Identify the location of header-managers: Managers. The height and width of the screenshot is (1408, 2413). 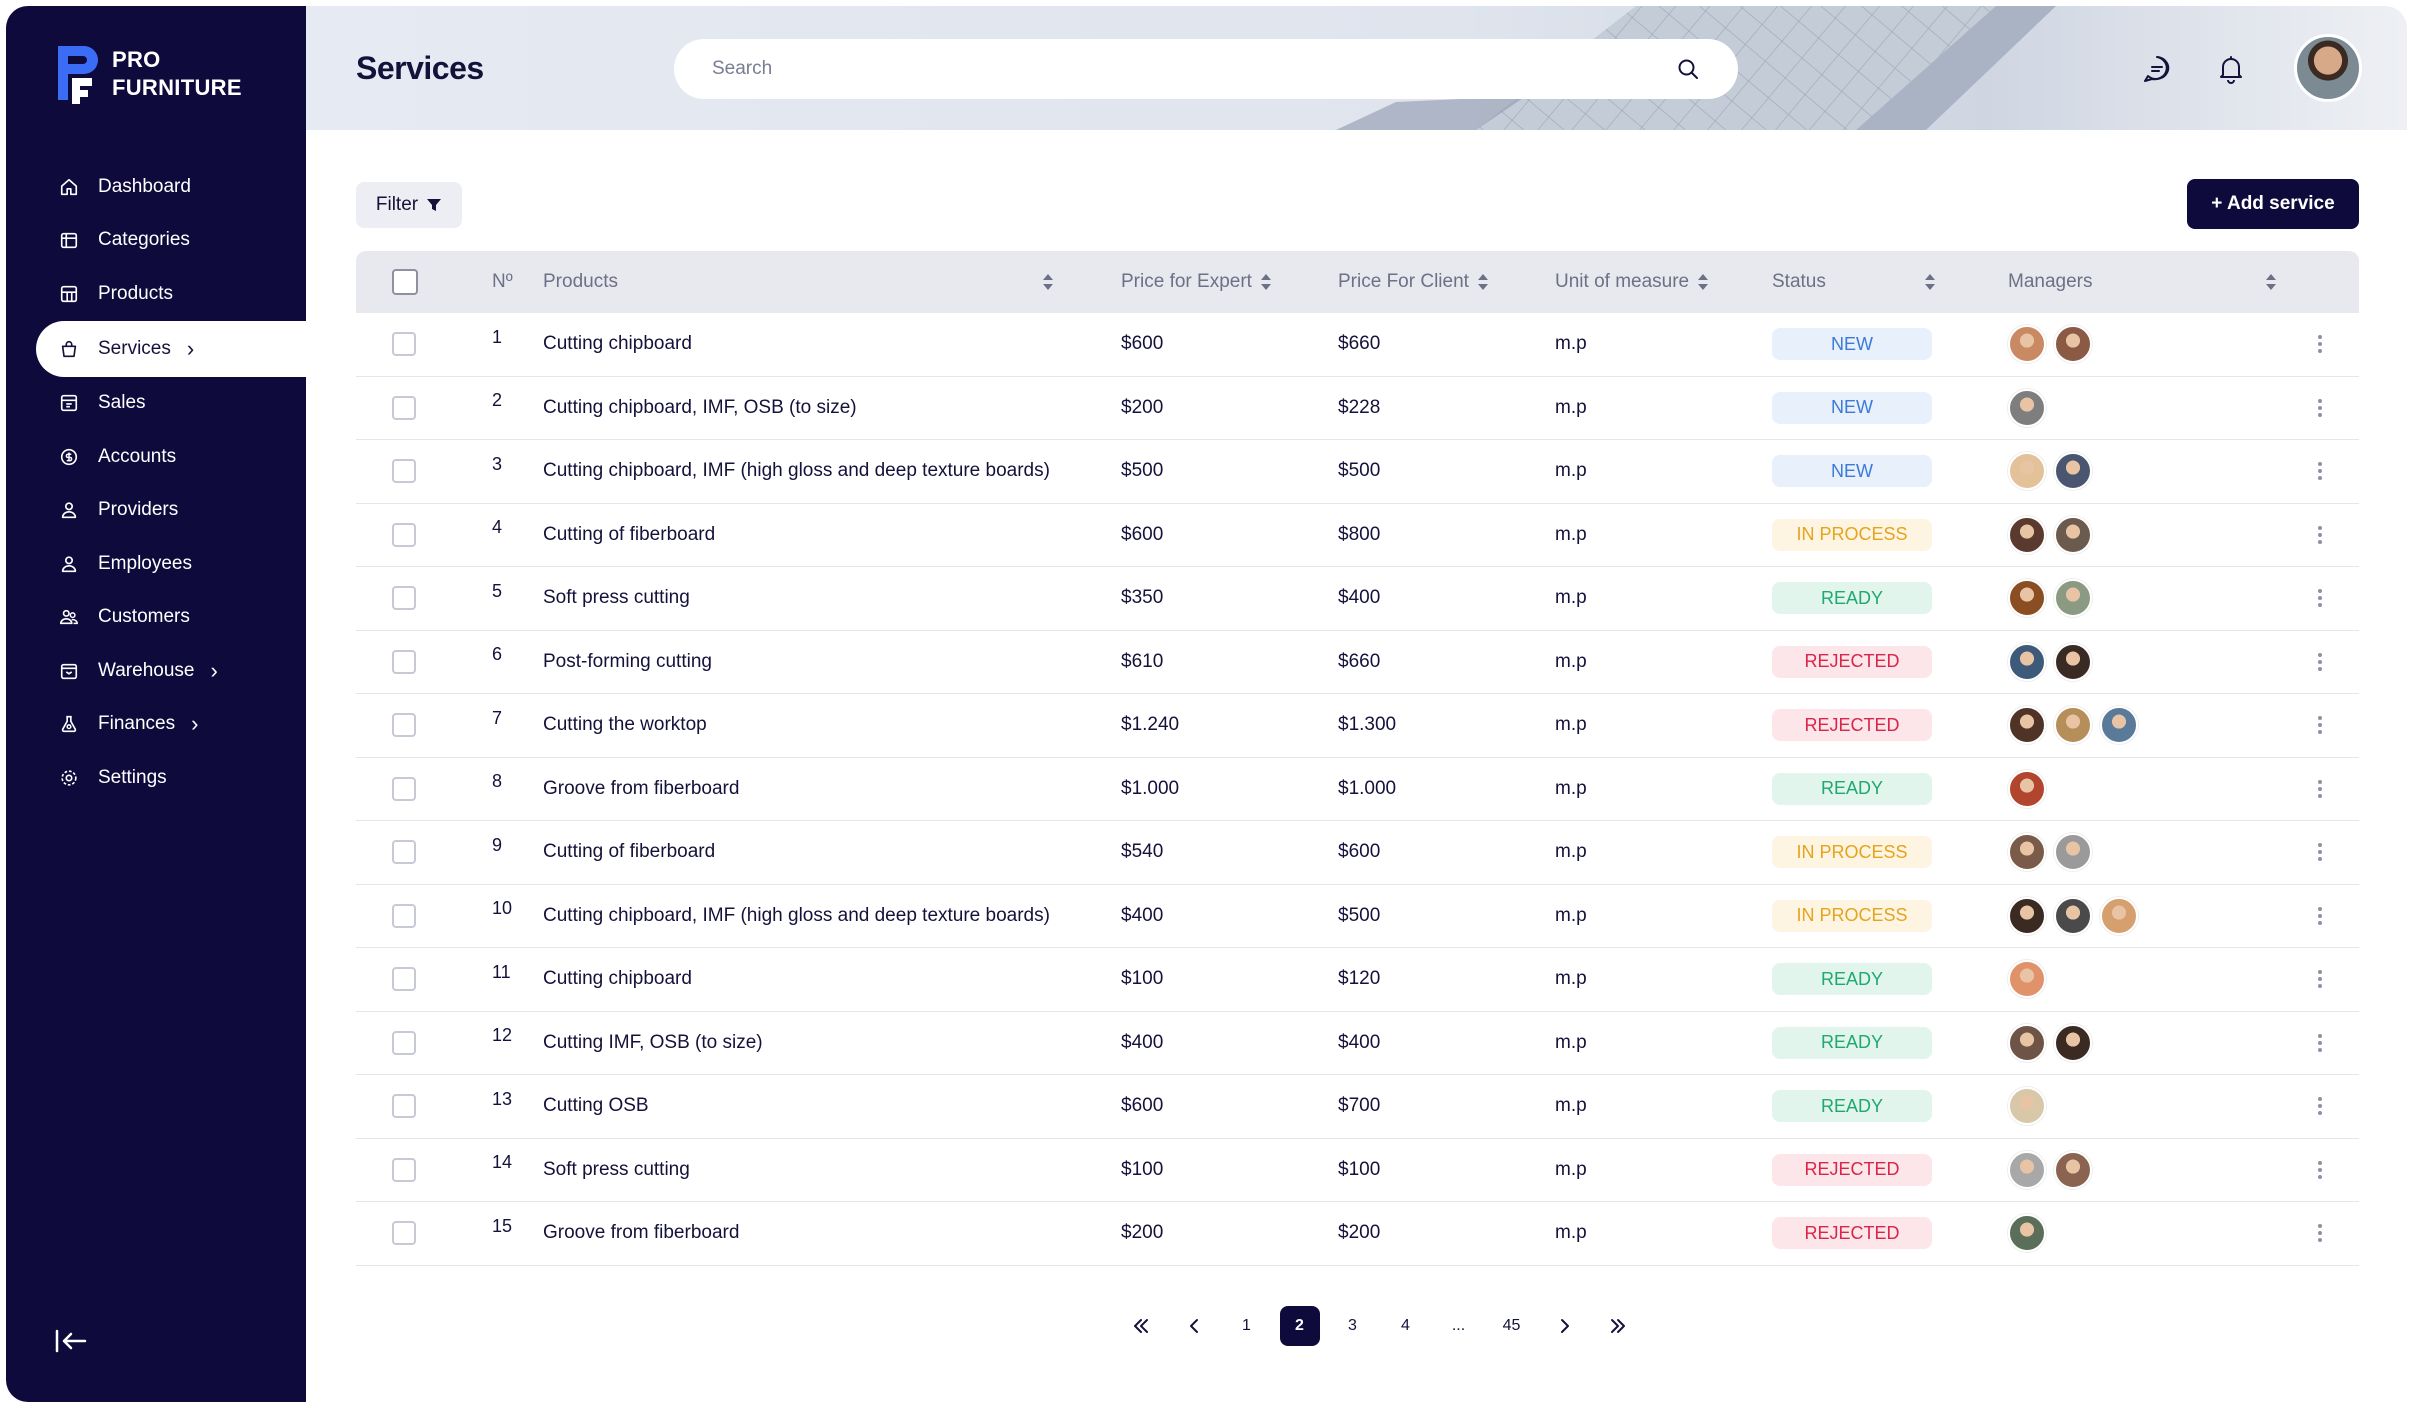
(2050, 282).